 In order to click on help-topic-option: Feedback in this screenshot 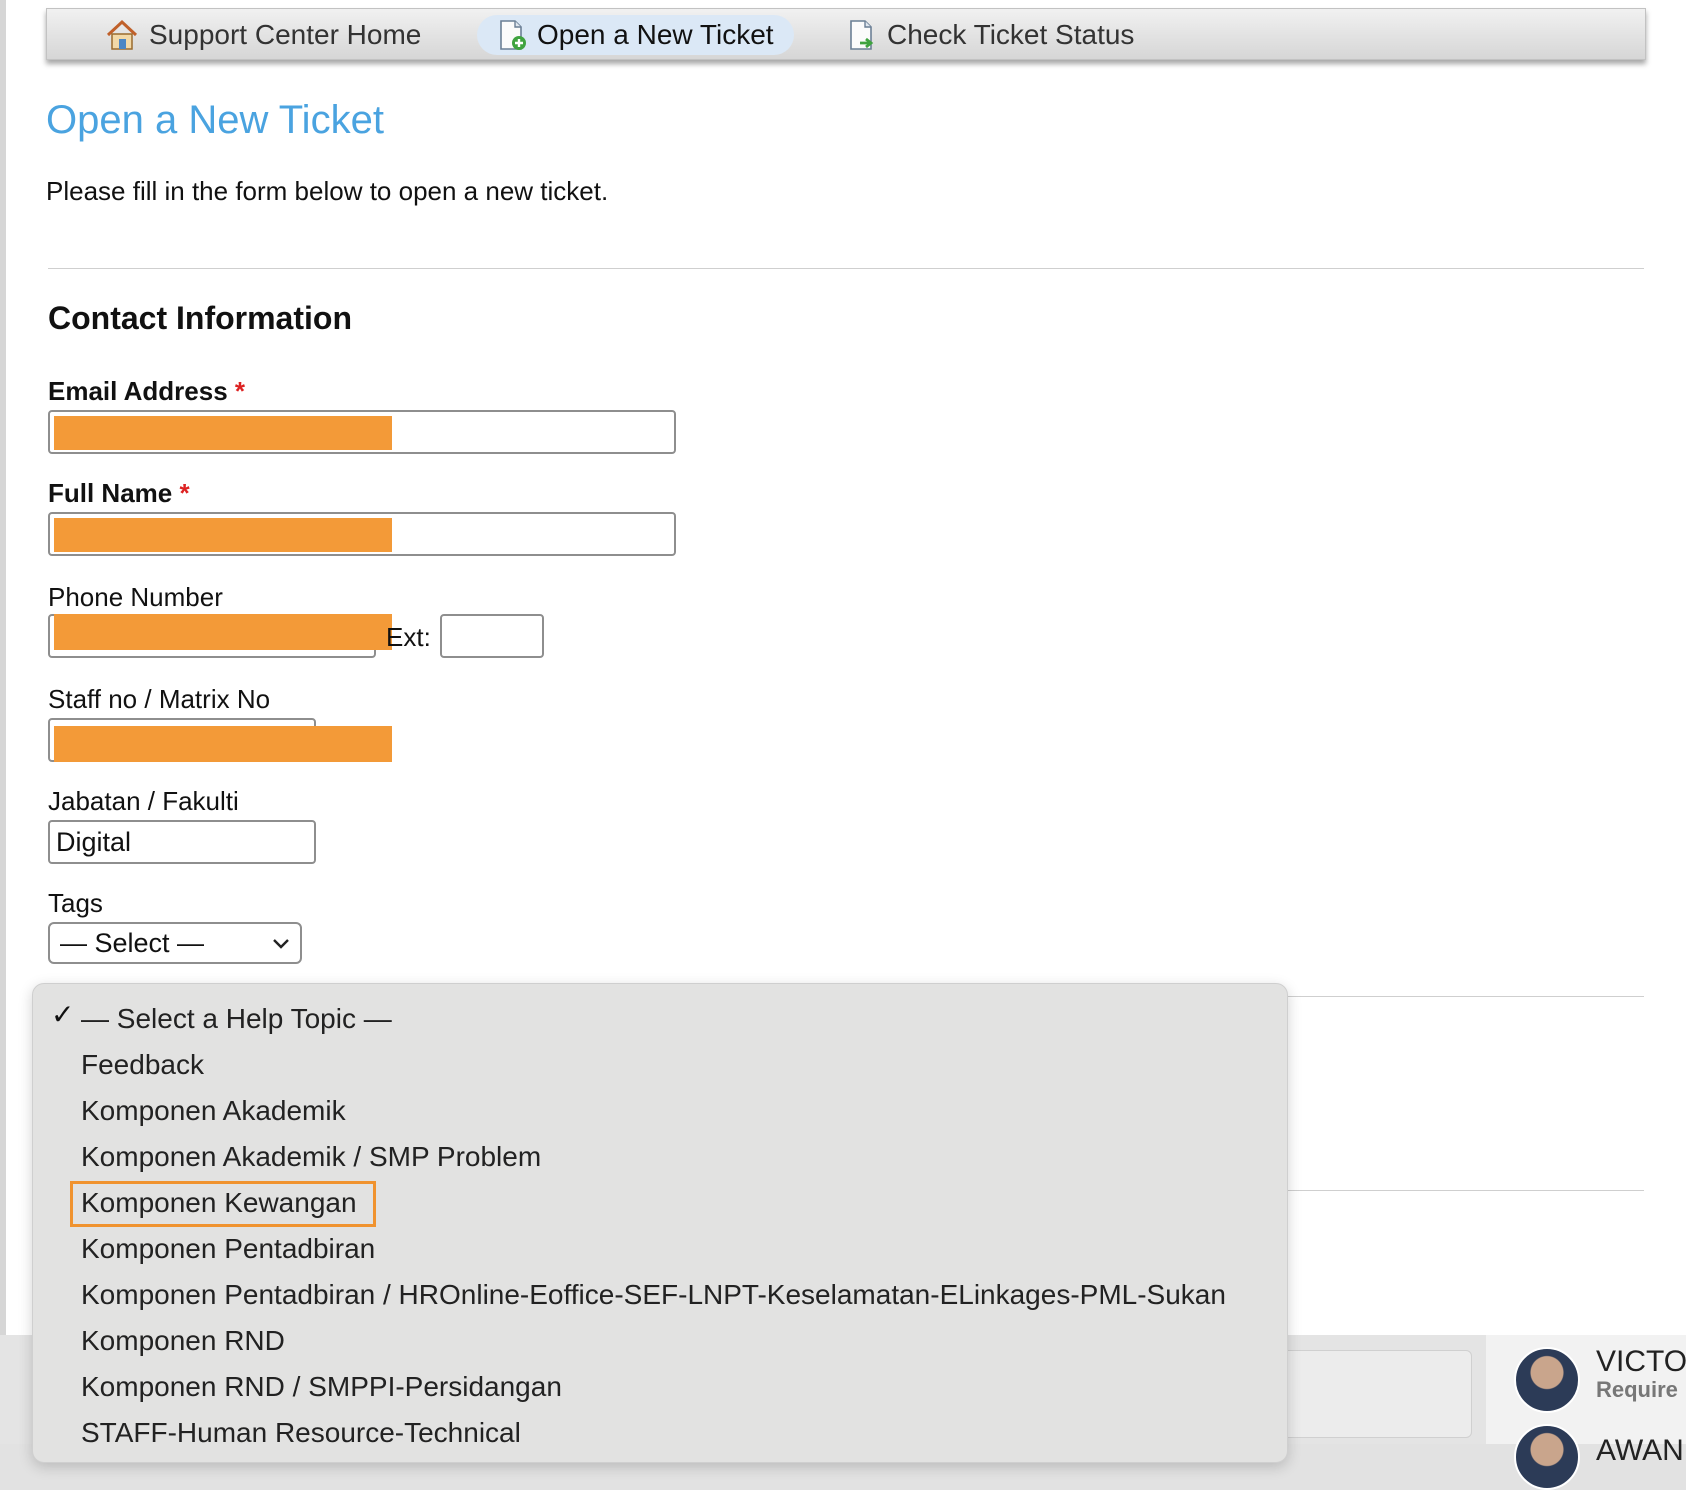, I will do `click(142, 1065)`.